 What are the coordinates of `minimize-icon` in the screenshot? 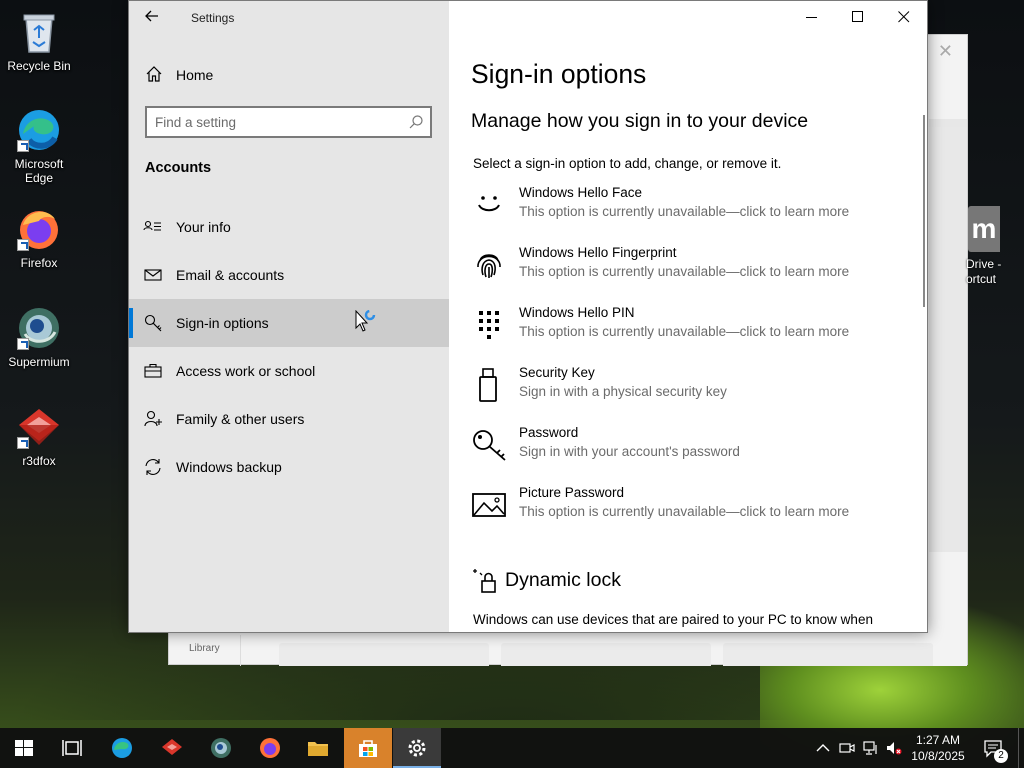 It's located at (811, 17).